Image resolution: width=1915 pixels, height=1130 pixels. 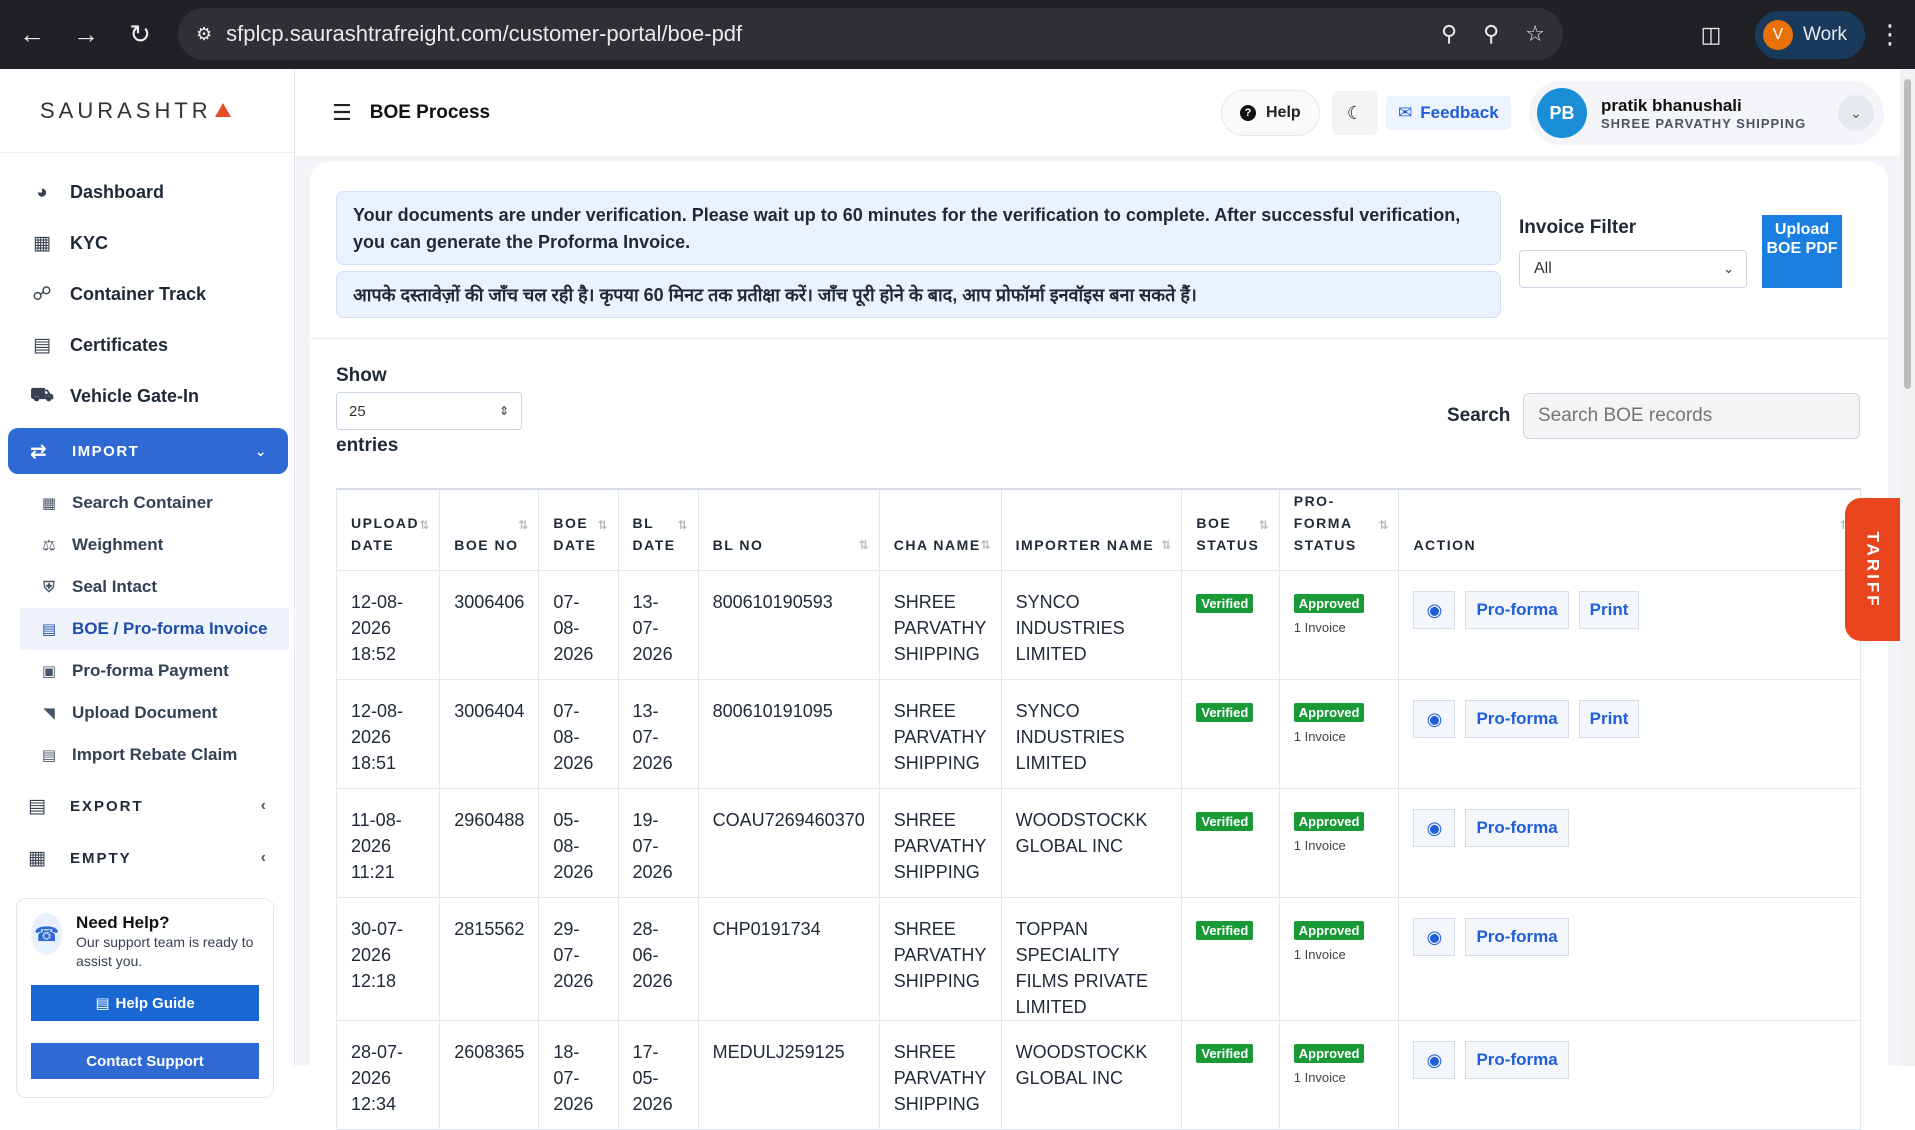 I want to click on column-header: CHA NAME ⇅, so click(x=940, y=529).